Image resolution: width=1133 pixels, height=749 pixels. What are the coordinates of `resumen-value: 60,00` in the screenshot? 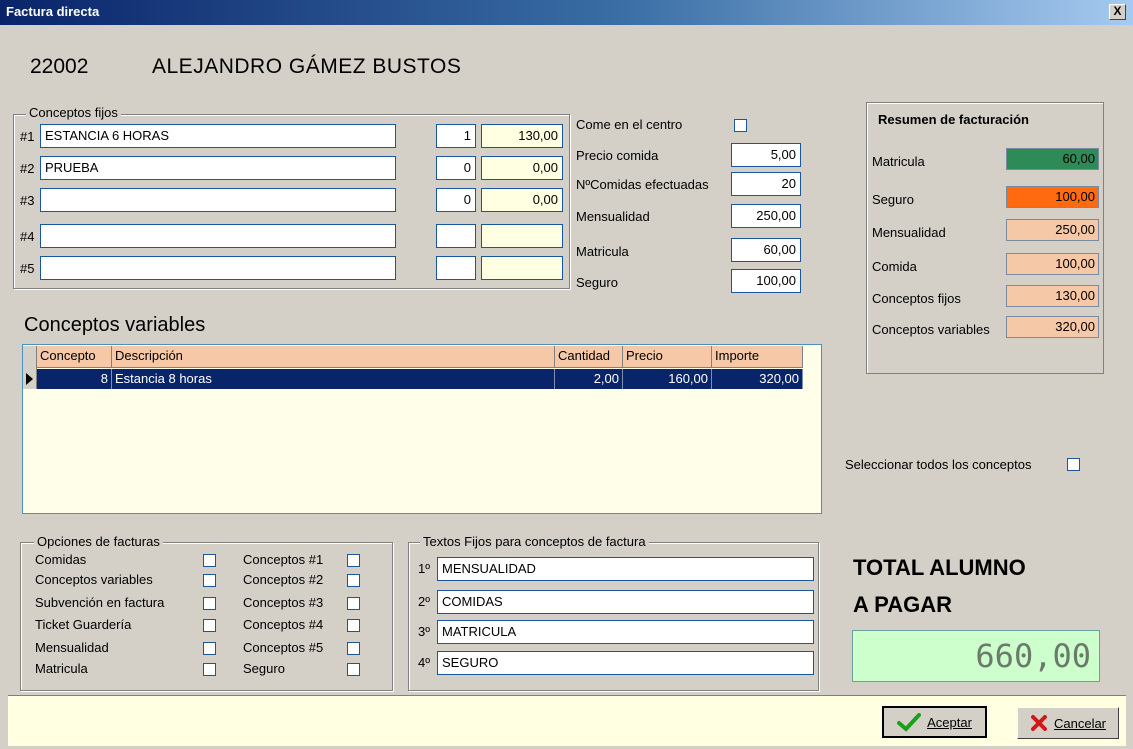 It's located at (1052, 159).